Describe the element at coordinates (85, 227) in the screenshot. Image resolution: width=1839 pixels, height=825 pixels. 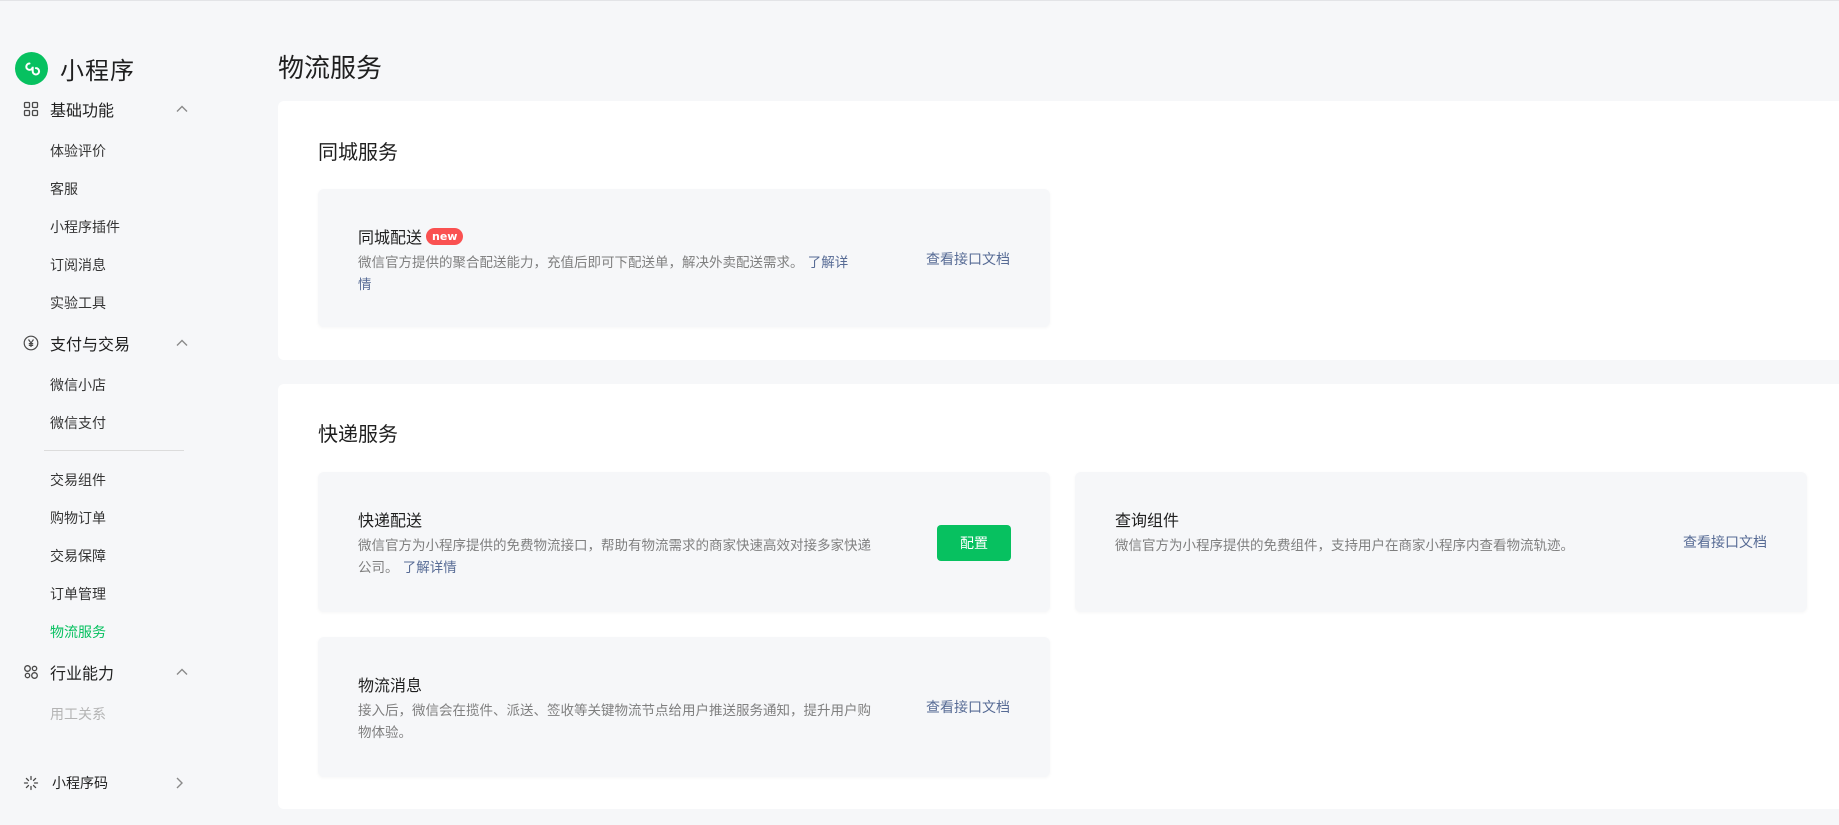
I see `sidebar-item-plugins: 小程序插件` at that location.